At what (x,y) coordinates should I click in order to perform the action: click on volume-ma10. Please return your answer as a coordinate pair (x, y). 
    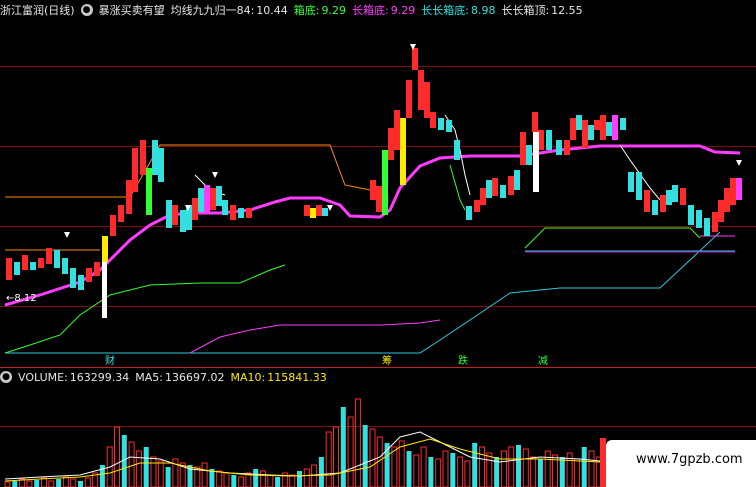
    Looking at the image, I should click on (302, 460).